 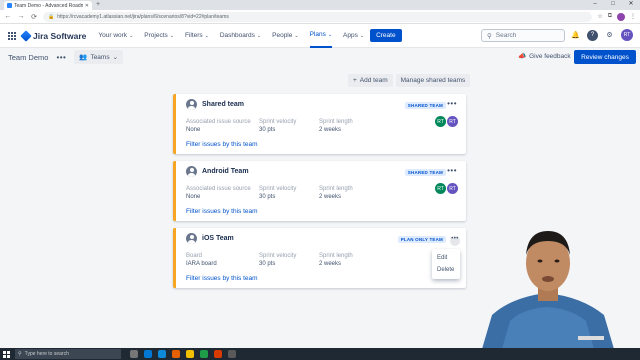 I want to click on manage-shared-teams-button: Manage shared teams, so click(x=433, y=80).